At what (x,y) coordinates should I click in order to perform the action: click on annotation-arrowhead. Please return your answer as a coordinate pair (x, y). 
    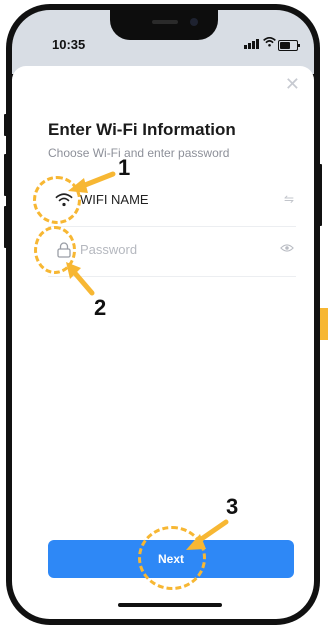
    Looking at the image, I should click on (78, 185).